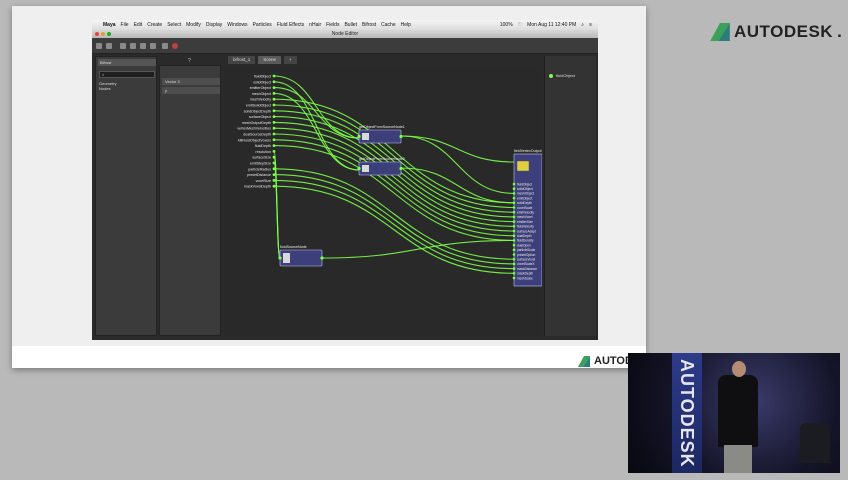  What do you see at coordinates (175, 46) in the screenshot?
I see `record-icon` at bounding box center [175, 46].